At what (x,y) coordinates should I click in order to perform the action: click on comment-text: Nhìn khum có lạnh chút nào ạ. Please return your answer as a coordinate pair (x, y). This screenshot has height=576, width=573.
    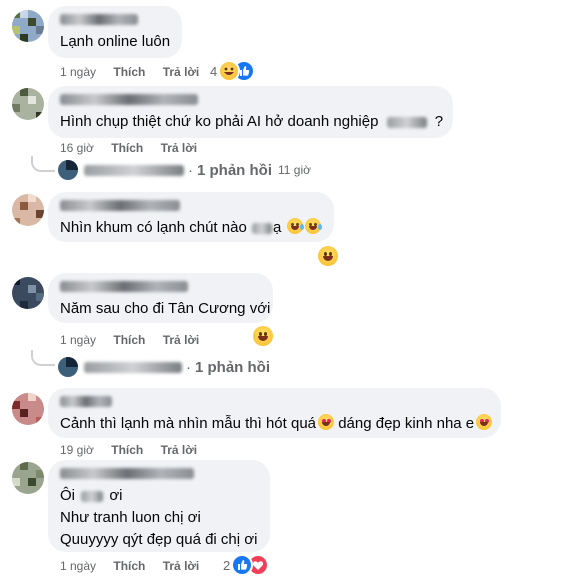
    Looking at the image, I should click on (191, 228).